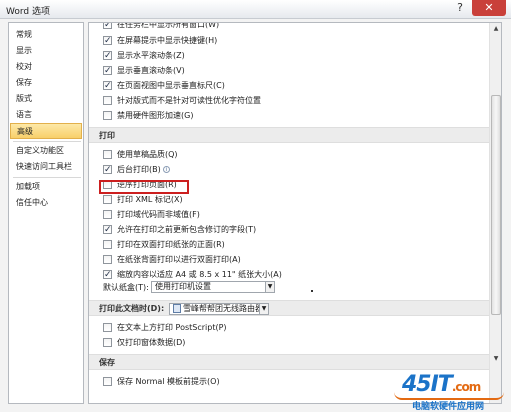 Image resolution: width=511 pixels, height=412 pixels. Describe the element at coordinates (466, 387) in the screenshot. I see `logo-suffix: .com` at that location.